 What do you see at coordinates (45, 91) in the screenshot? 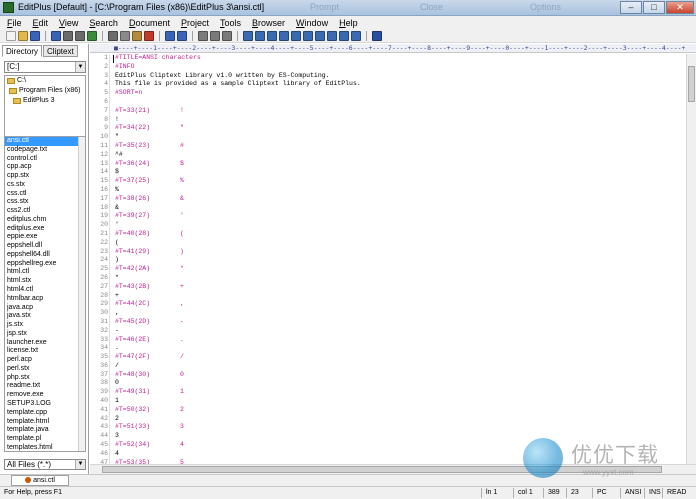
I see `dir-item-program-files: Program Files (x86)` at bounding box center [45, 91].